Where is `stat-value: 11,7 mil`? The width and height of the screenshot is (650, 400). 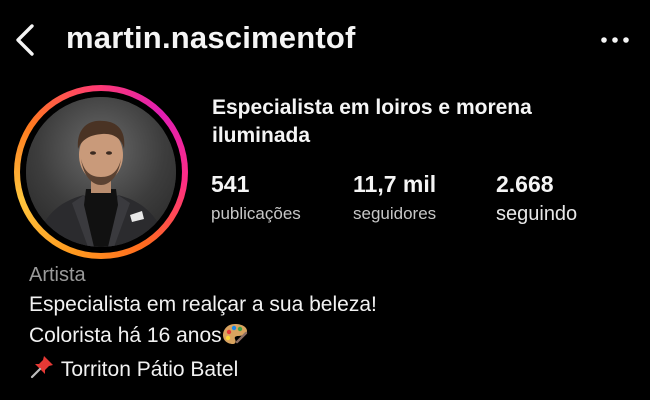
stat-value: 11,7 mil is located at coordinates (395, 184).